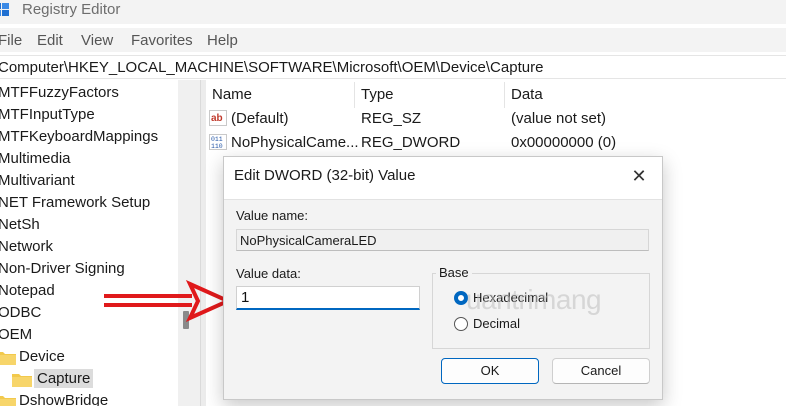 The width and height of the screenshot is (786, 406). I want to click on binary-value-icon: 011 110, so click(218, 142).